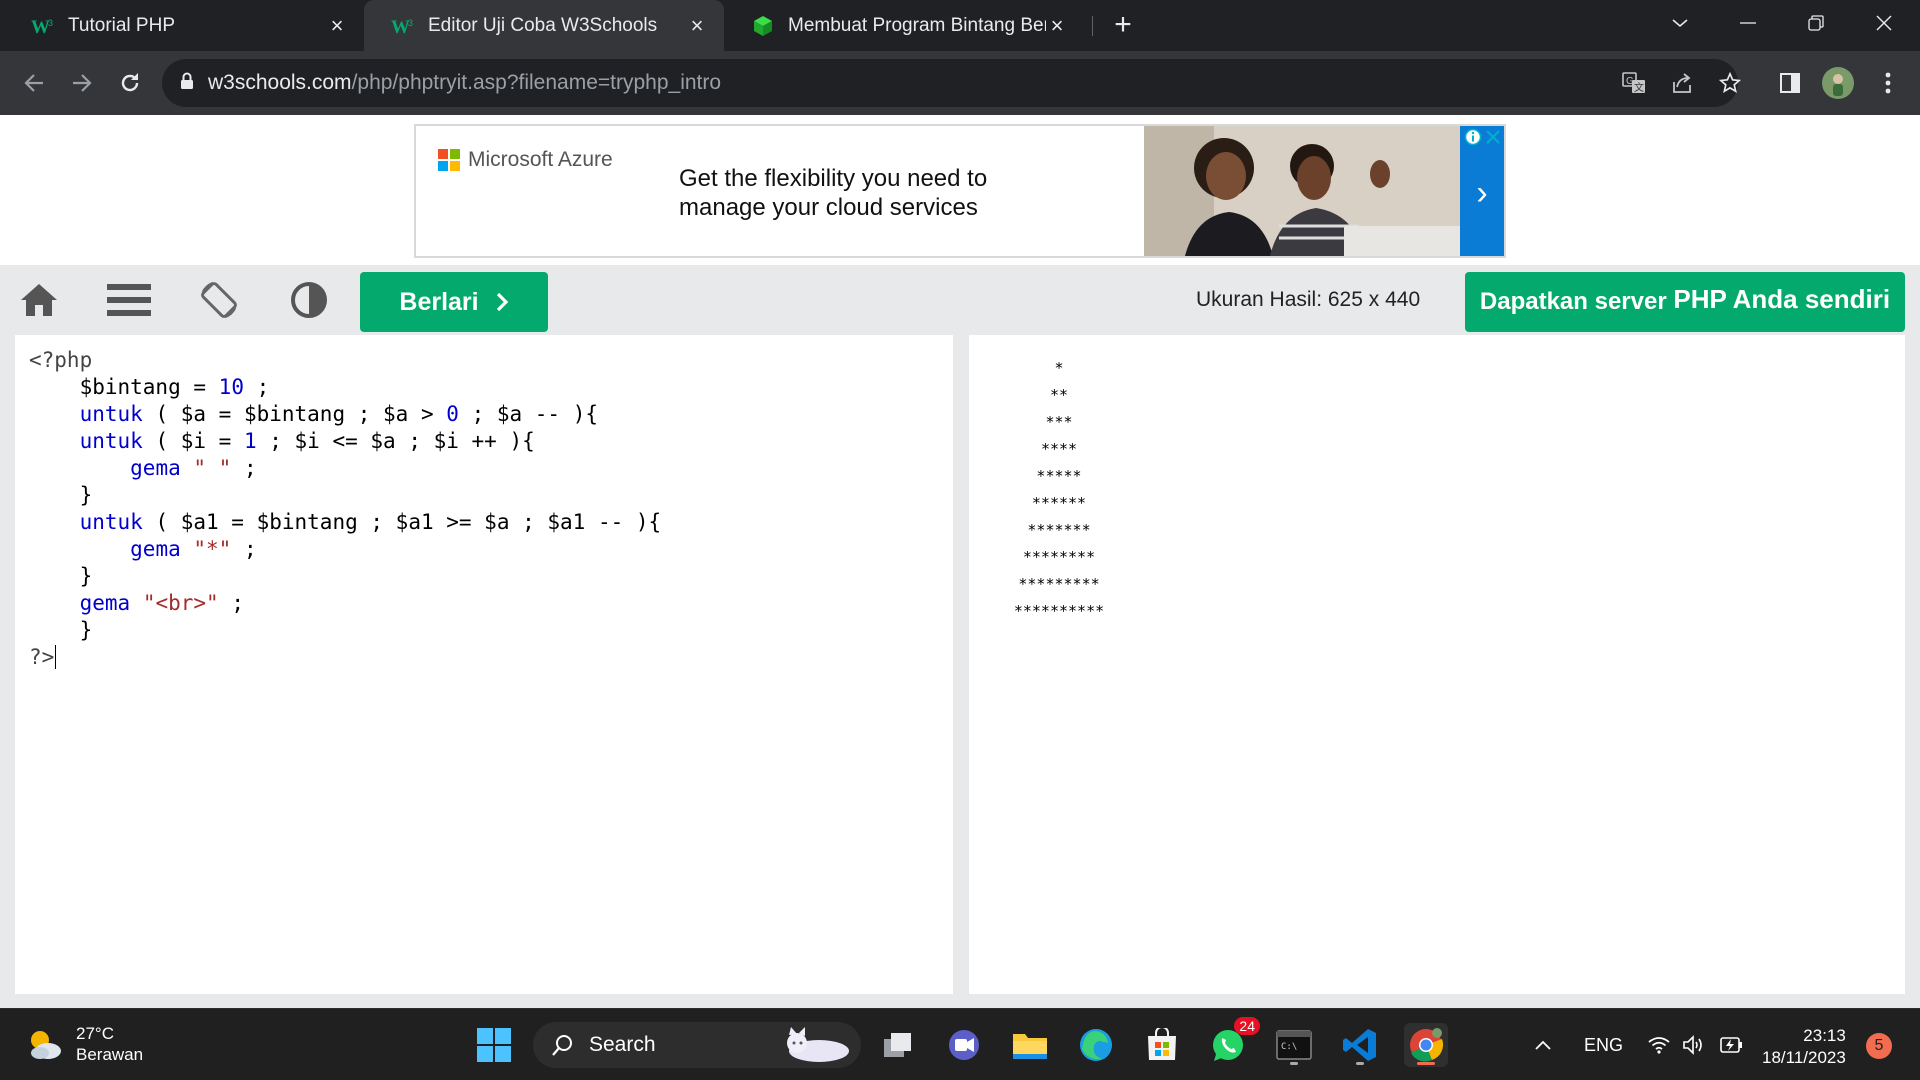  Describe the element at coordinates (1694, 1044) in the screenshot. I see `volume-icon` at that location.